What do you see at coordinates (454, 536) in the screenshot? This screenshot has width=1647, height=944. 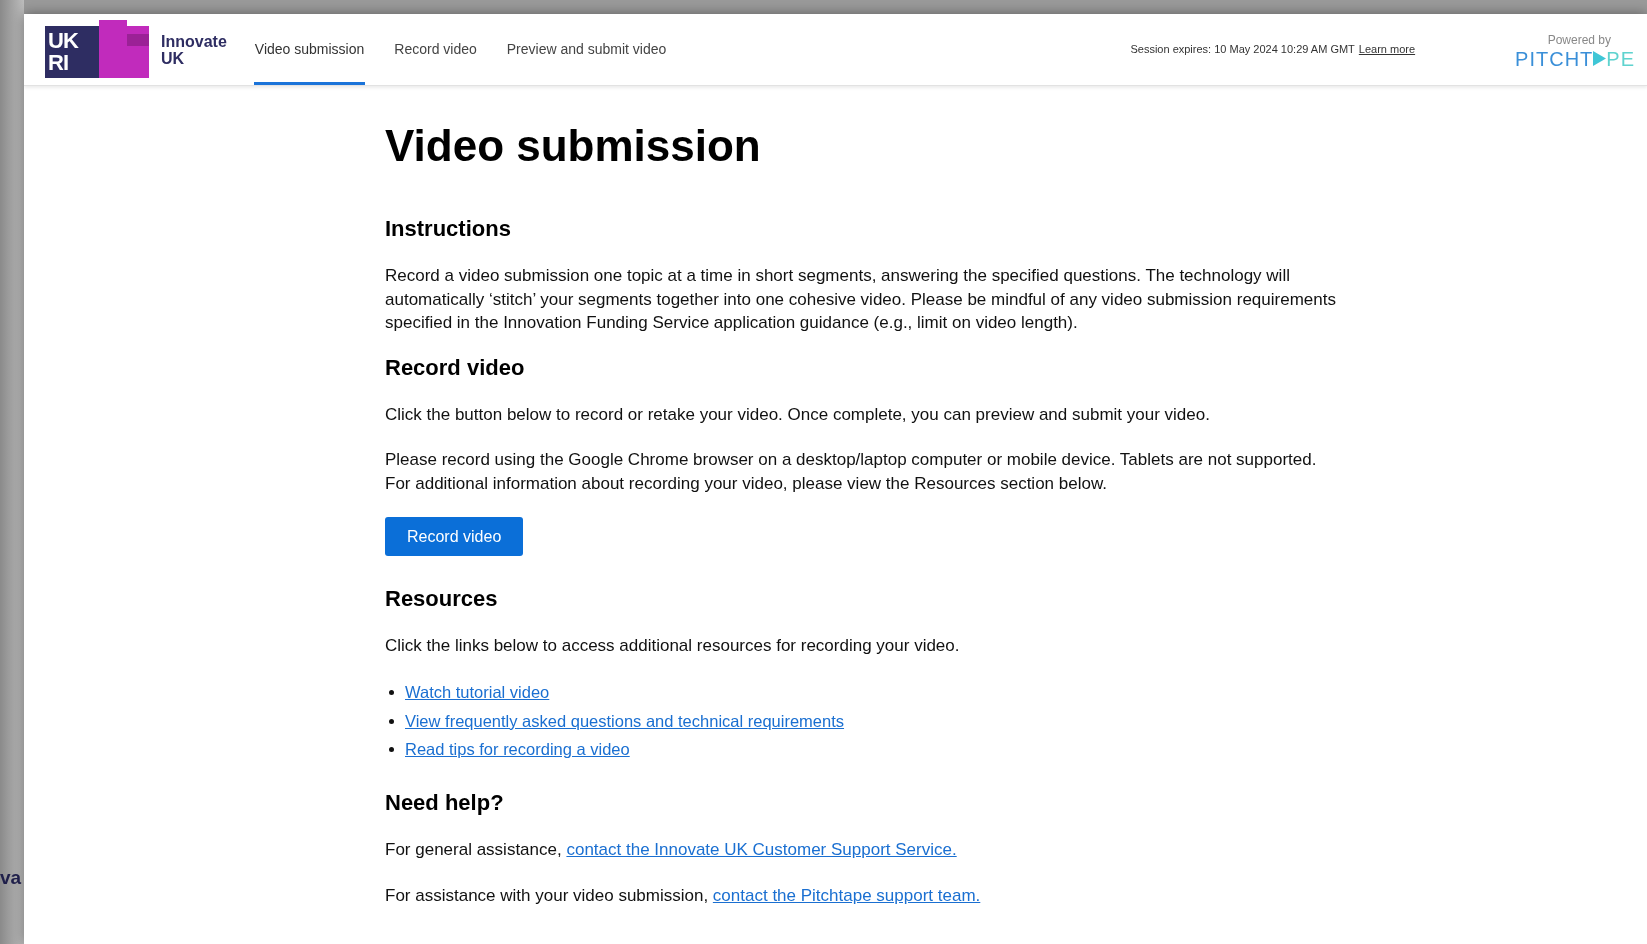 I see `record-video-button: Record video` at bounding box center [454, 536].